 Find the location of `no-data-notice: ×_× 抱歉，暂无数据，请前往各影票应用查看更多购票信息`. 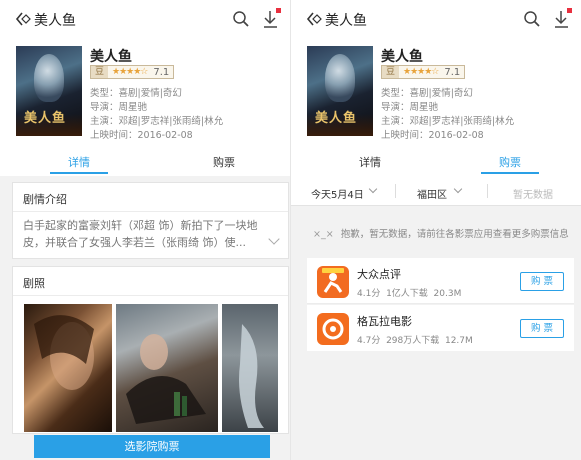

no-data-notice: ×_× 抱歉，暂无数据，请前往各影票应用查看更多购票信息 is located at coordinates (441, 233).